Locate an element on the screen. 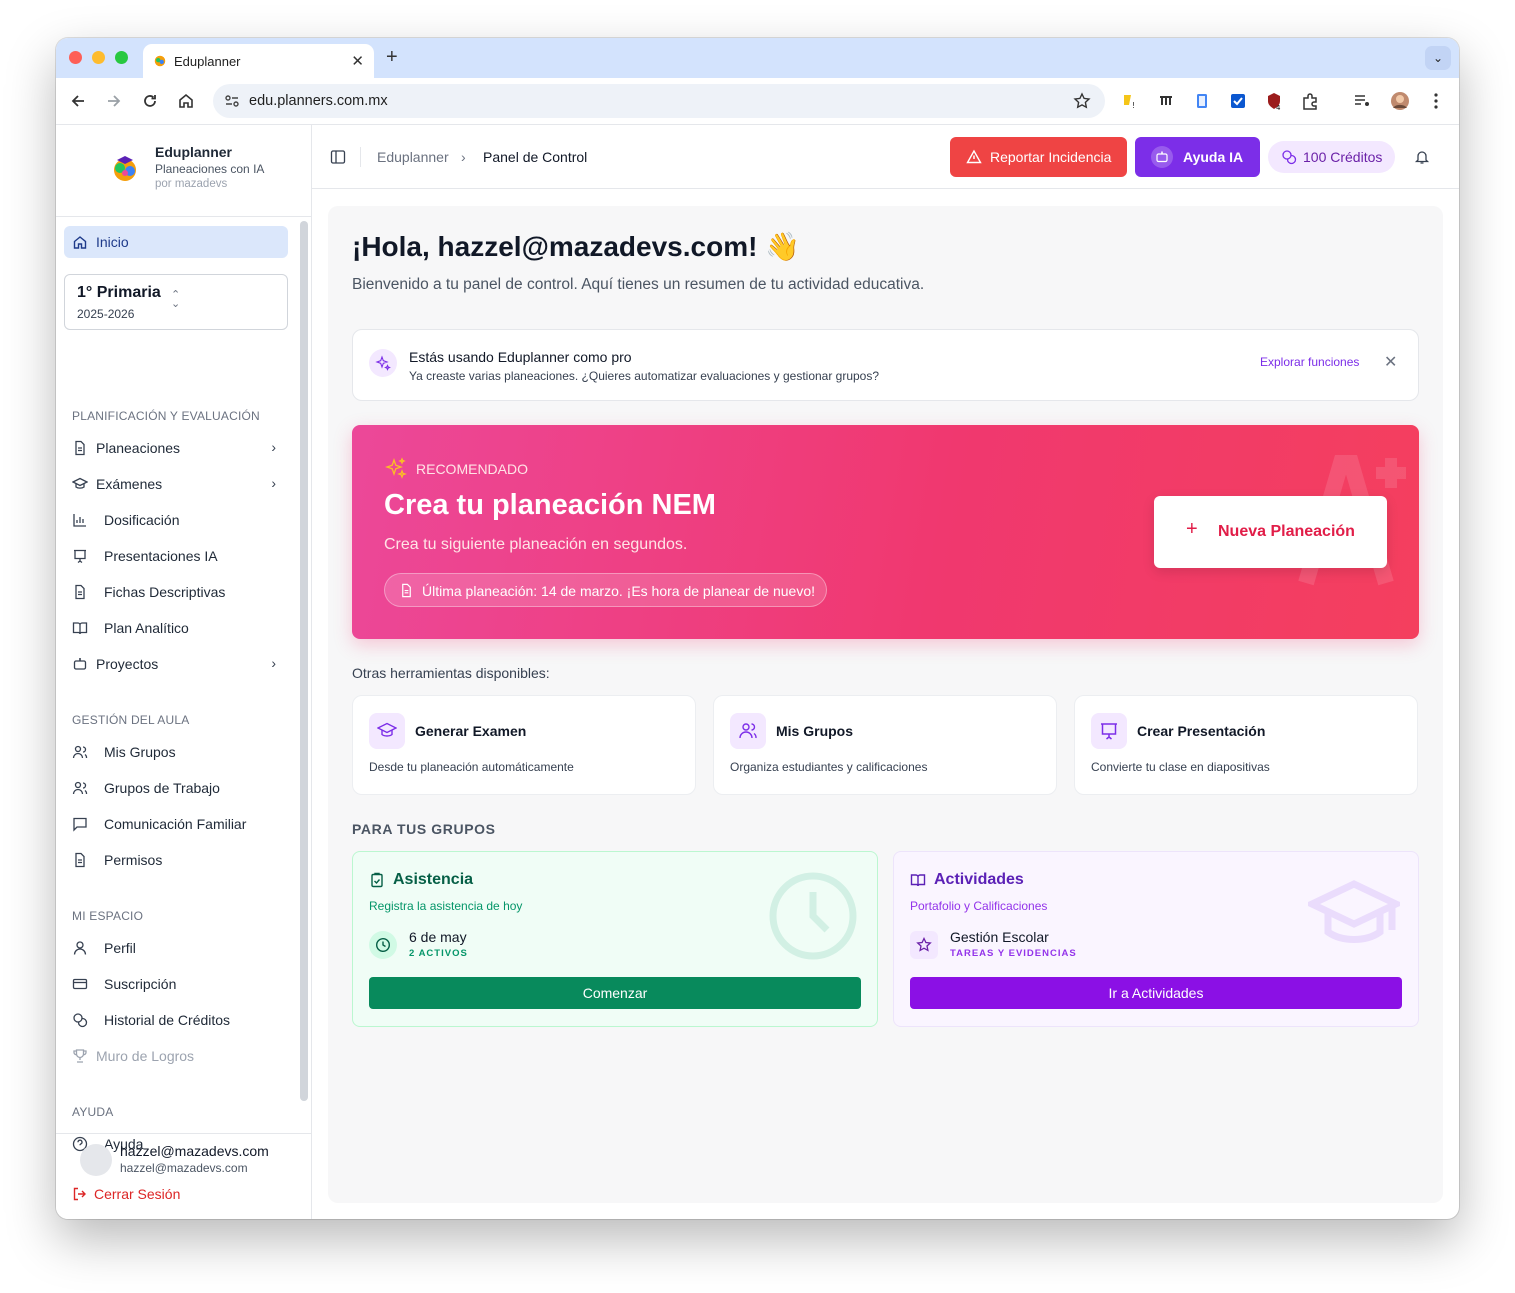 The width and height of the screenshot is (1515, 1293). reload-icon is located at coordinates (150, 101).